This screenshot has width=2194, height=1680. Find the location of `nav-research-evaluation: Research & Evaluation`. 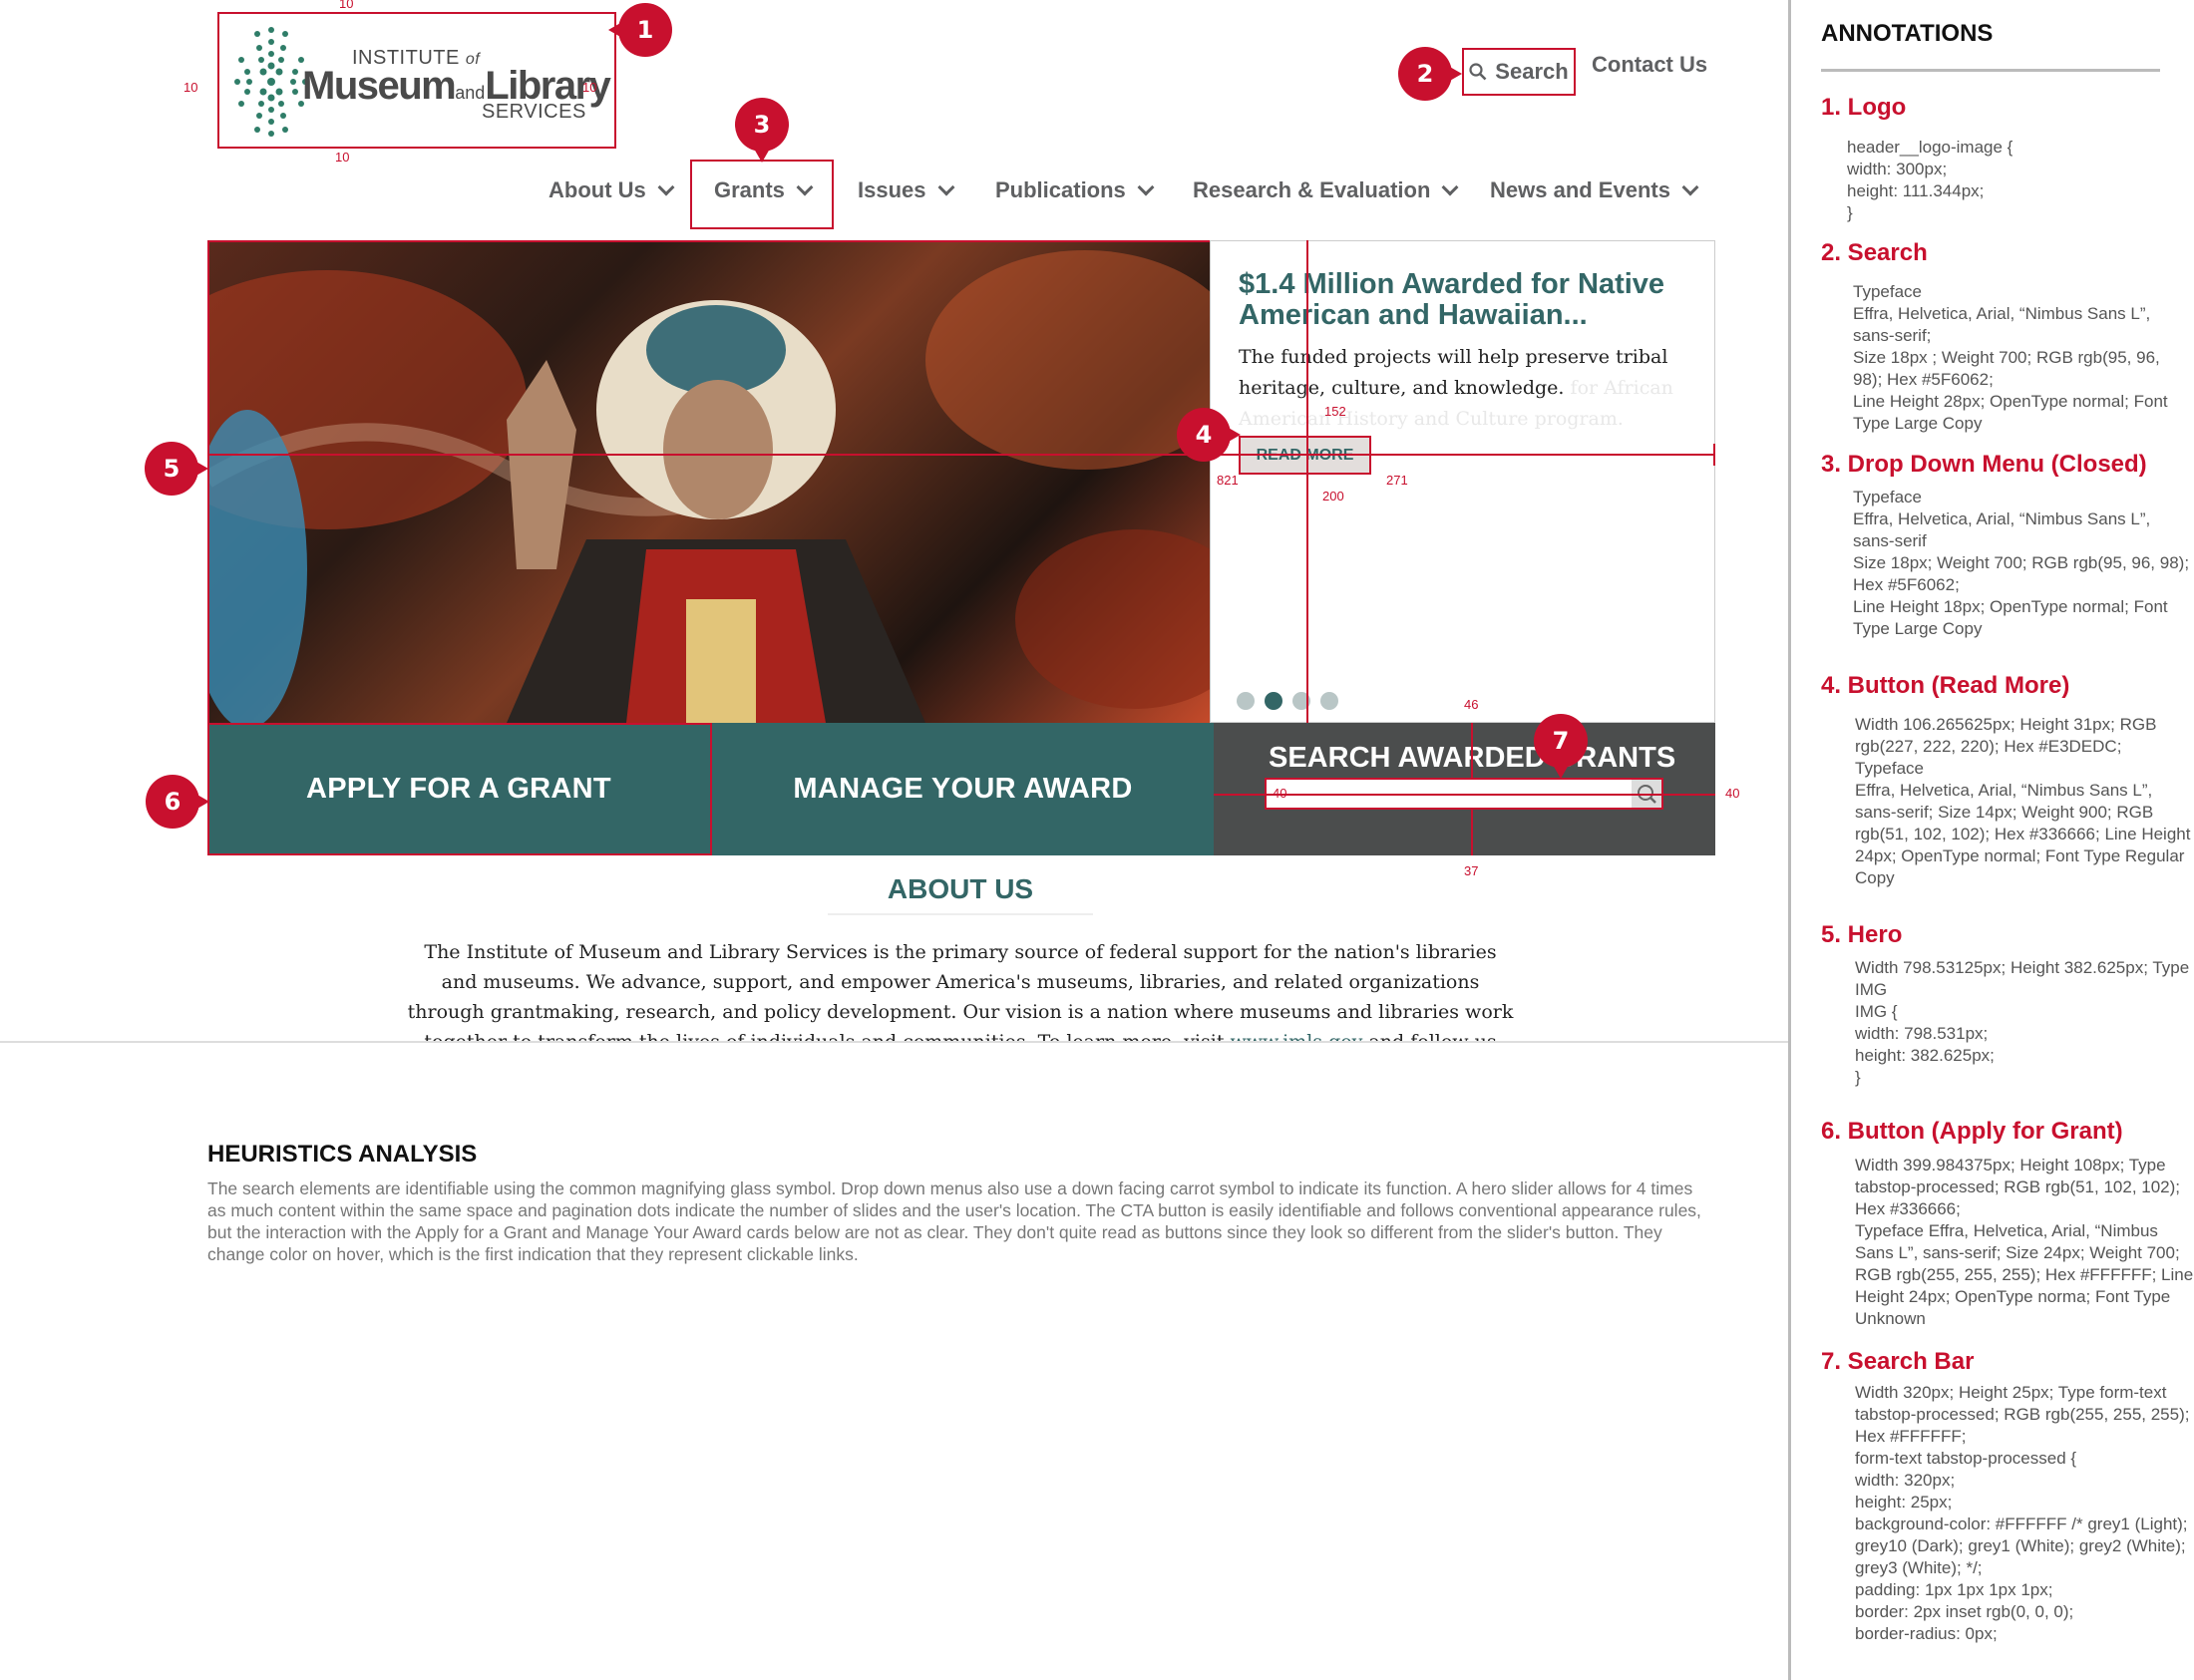

nav-research-evaluation: Research & Evaluation is located at coordinates (1326, 190).